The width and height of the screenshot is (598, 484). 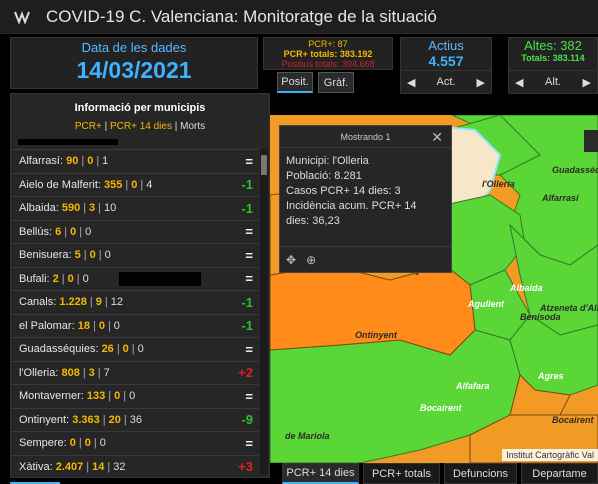 What do you see at coordinates (83, 325) in the screenshot?
I see `pcr-value: 18` at bounding box center [83, 325].